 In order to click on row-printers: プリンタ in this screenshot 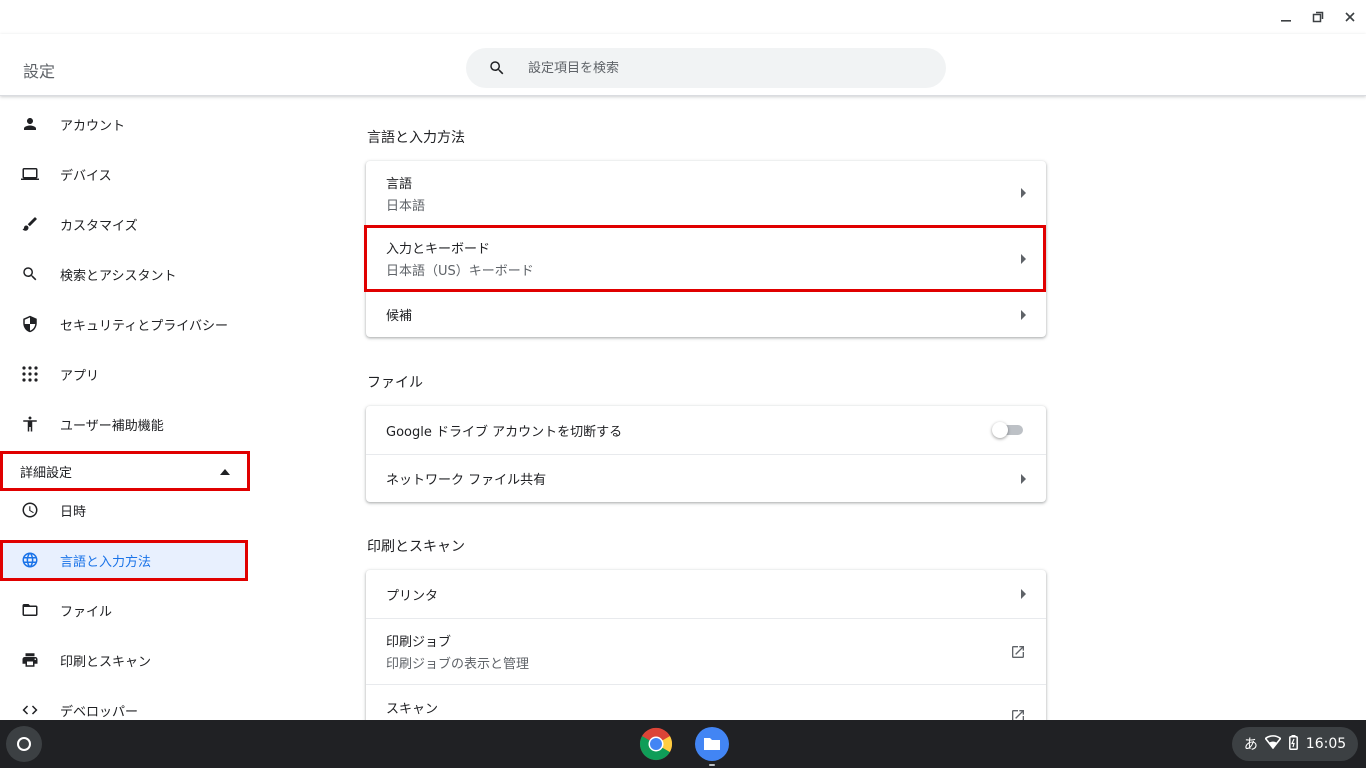, I will do `click(706, 594)`.